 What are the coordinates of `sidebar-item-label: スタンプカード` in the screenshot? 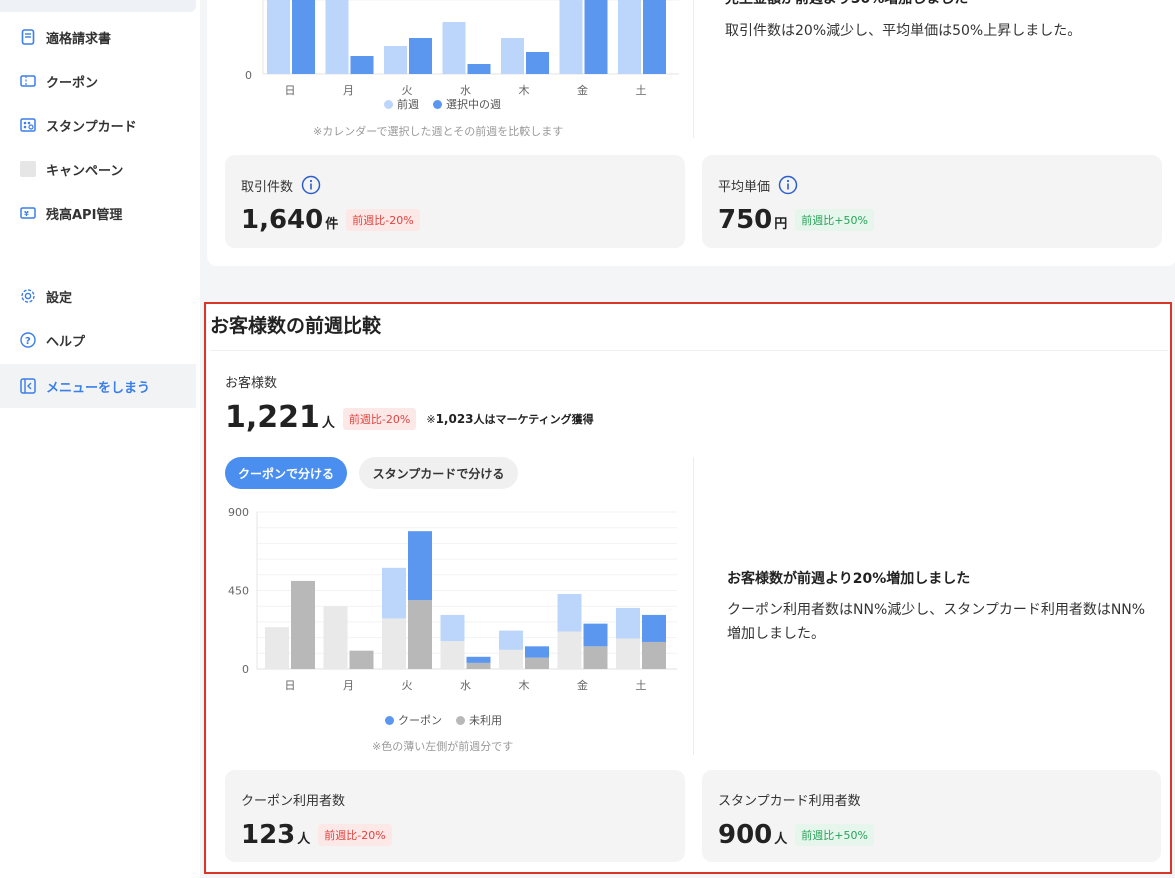 It's located at (91, 127).